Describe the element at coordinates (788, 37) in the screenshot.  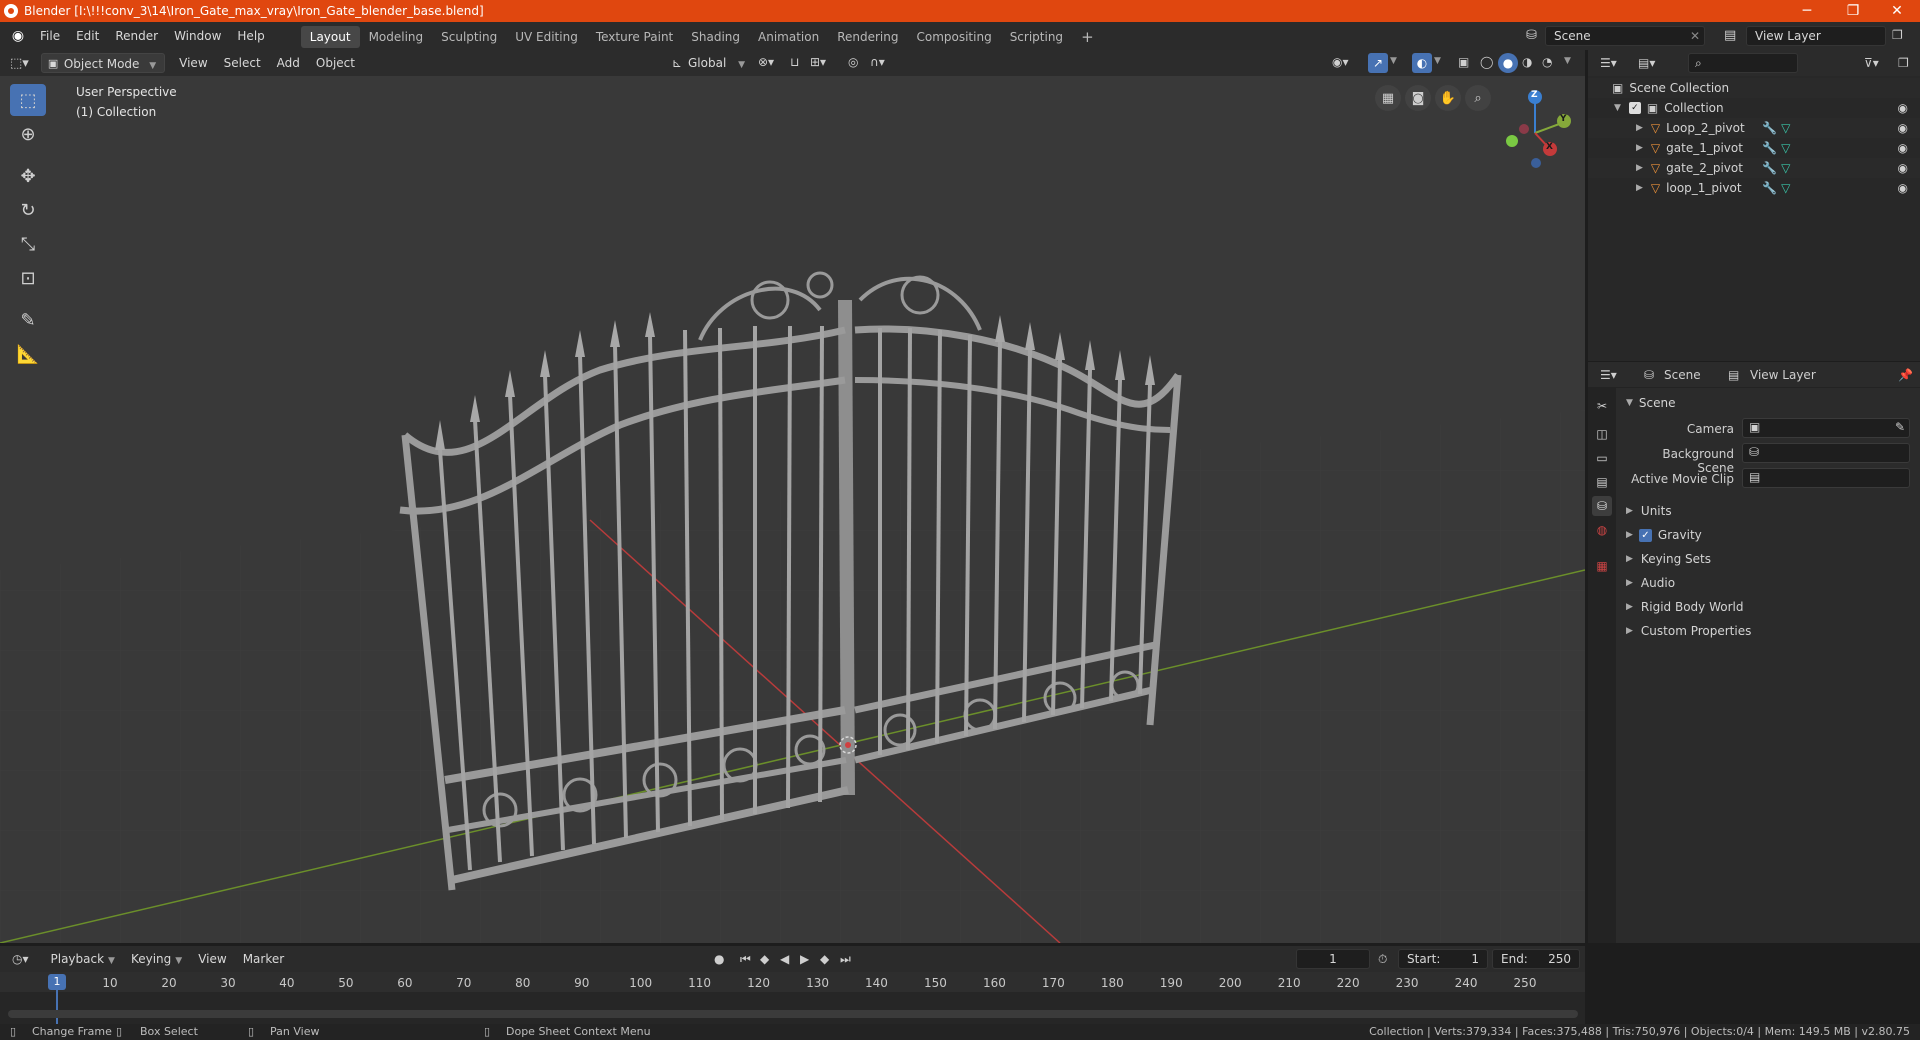
I see `tab-animation: Animation` at that location.